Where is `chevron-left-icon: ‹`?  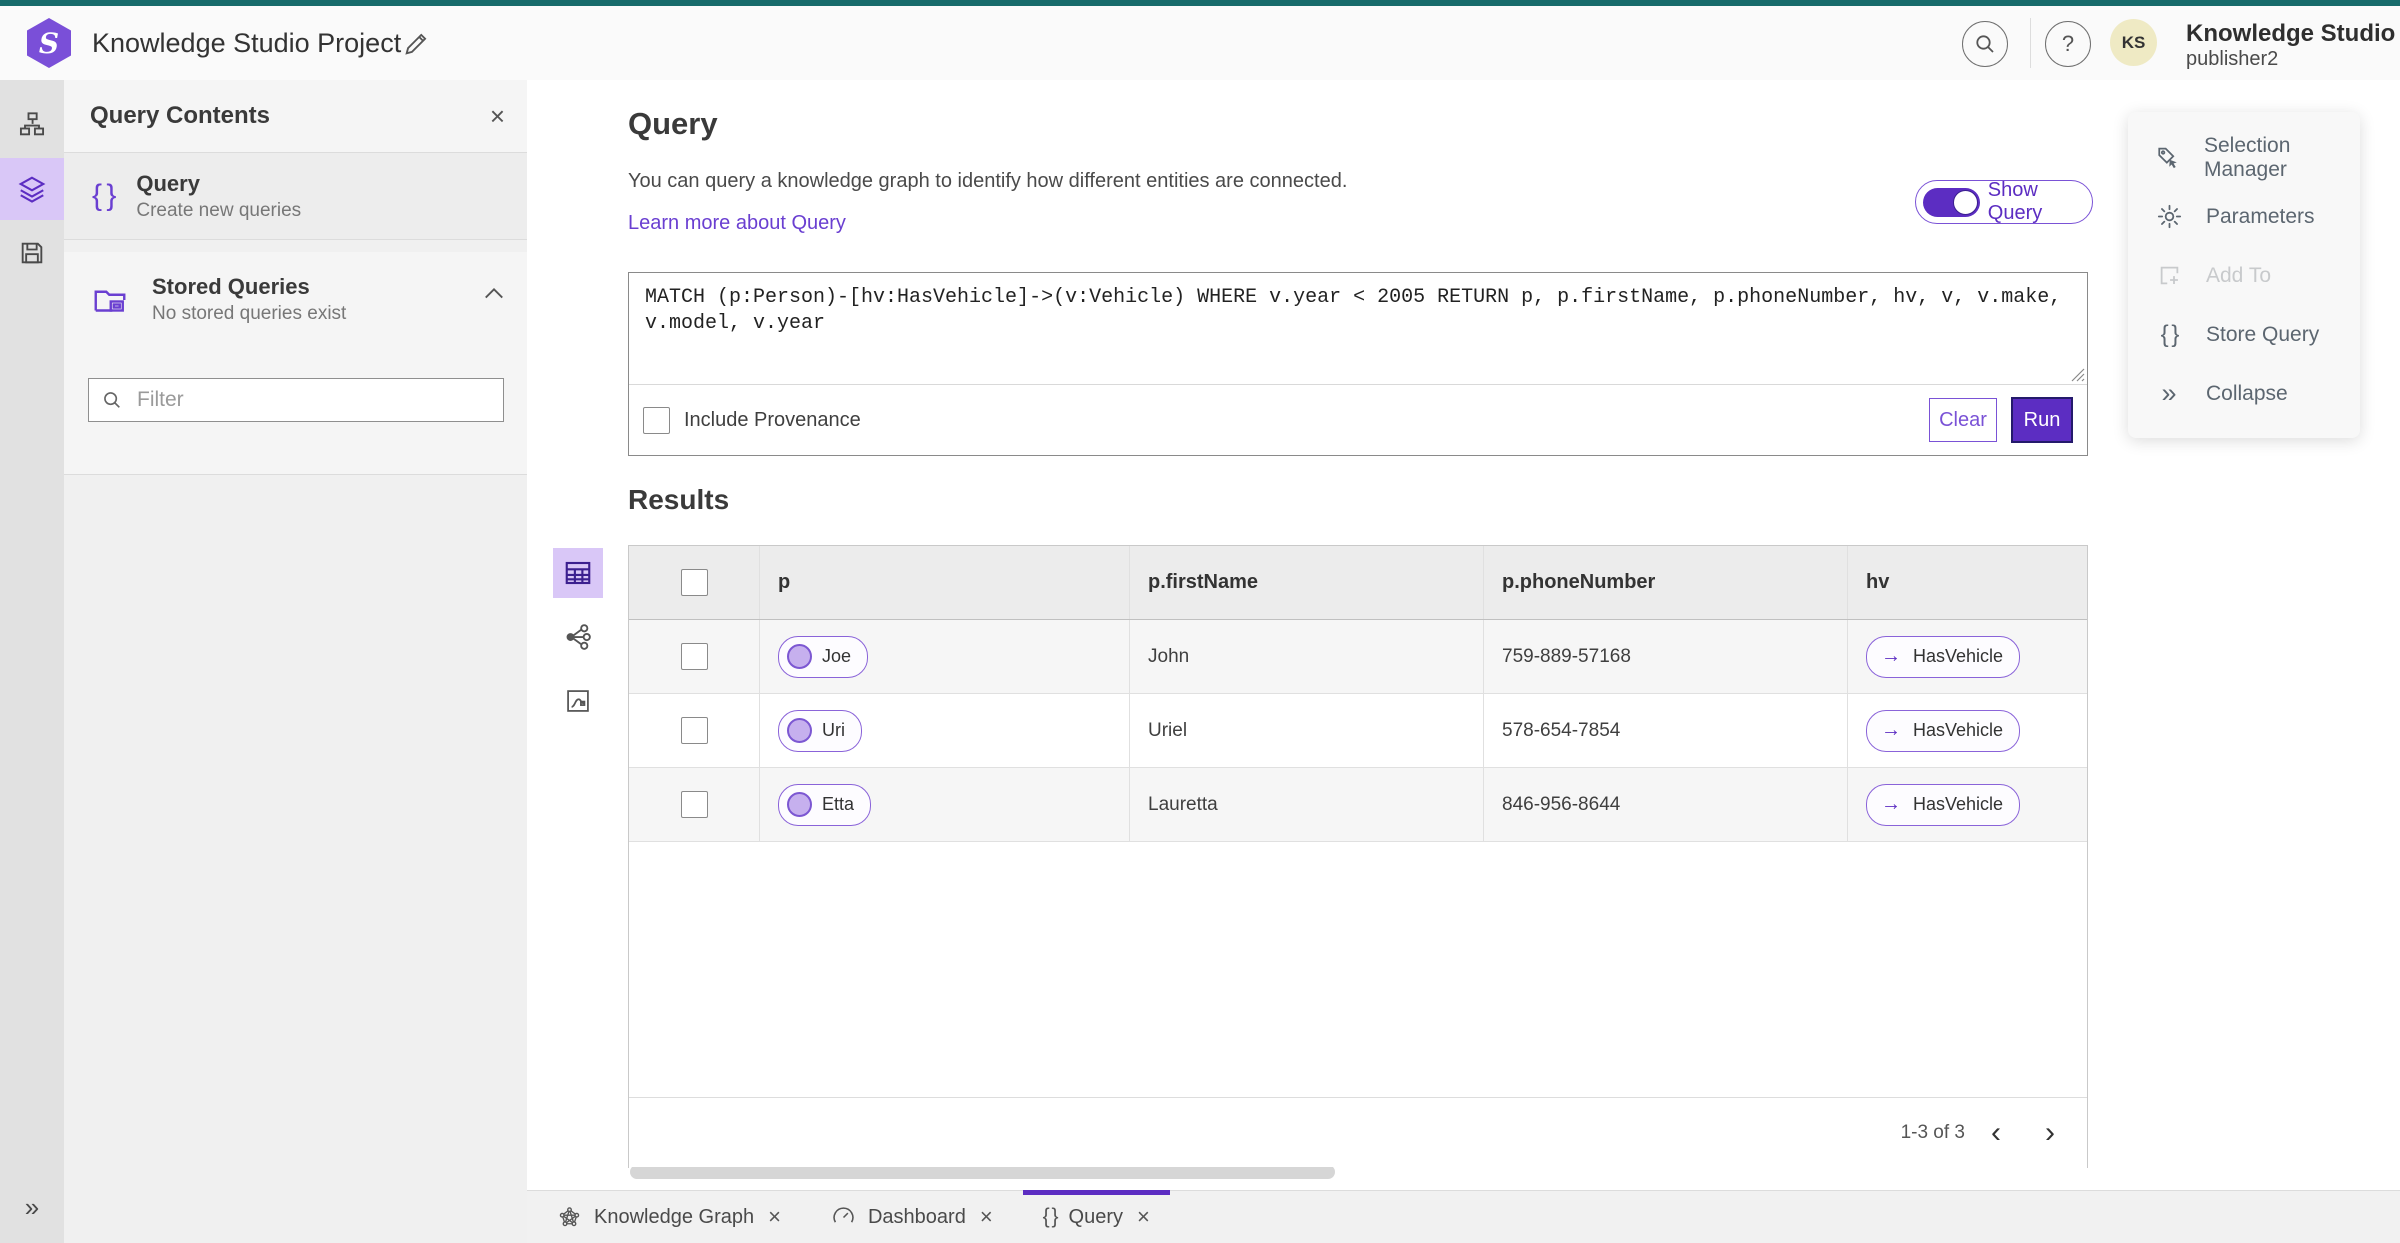 chevron-left-icon: ‹ is located at coordinates (1996, 1132).